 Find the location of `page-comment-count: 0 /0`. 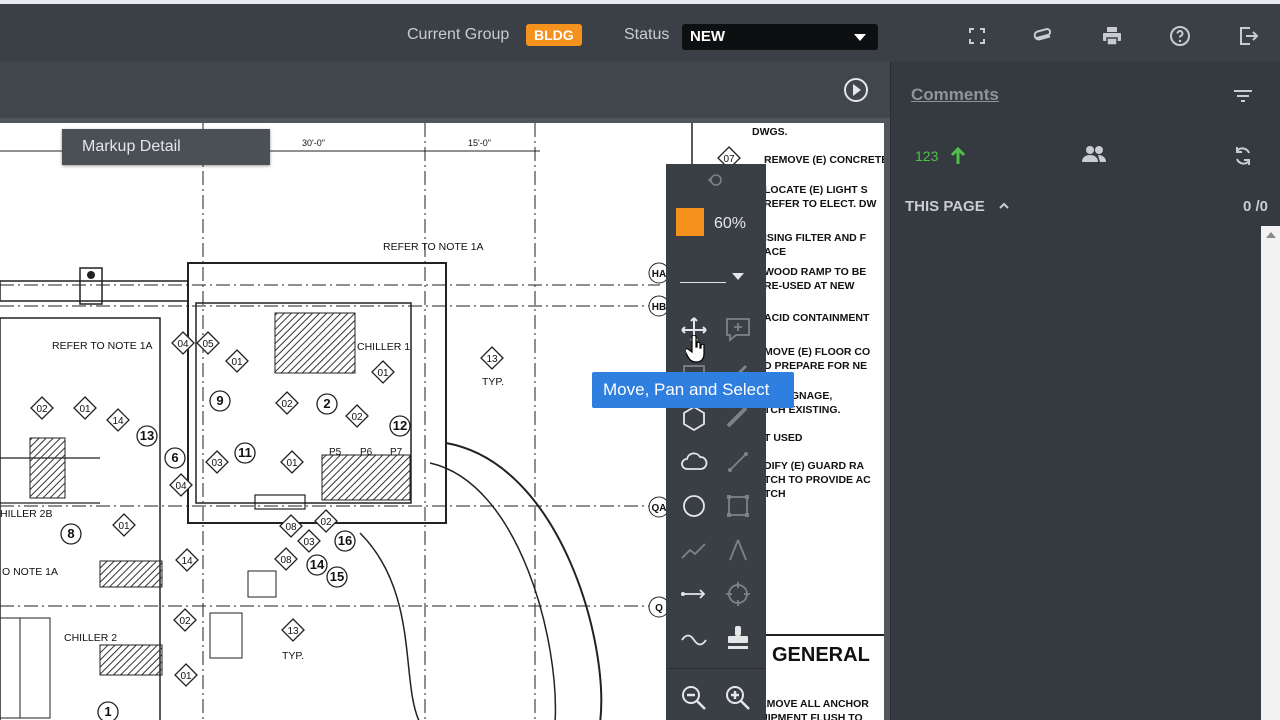

page-comment-count: 0 /0 is located at coordinates (1255, 206).